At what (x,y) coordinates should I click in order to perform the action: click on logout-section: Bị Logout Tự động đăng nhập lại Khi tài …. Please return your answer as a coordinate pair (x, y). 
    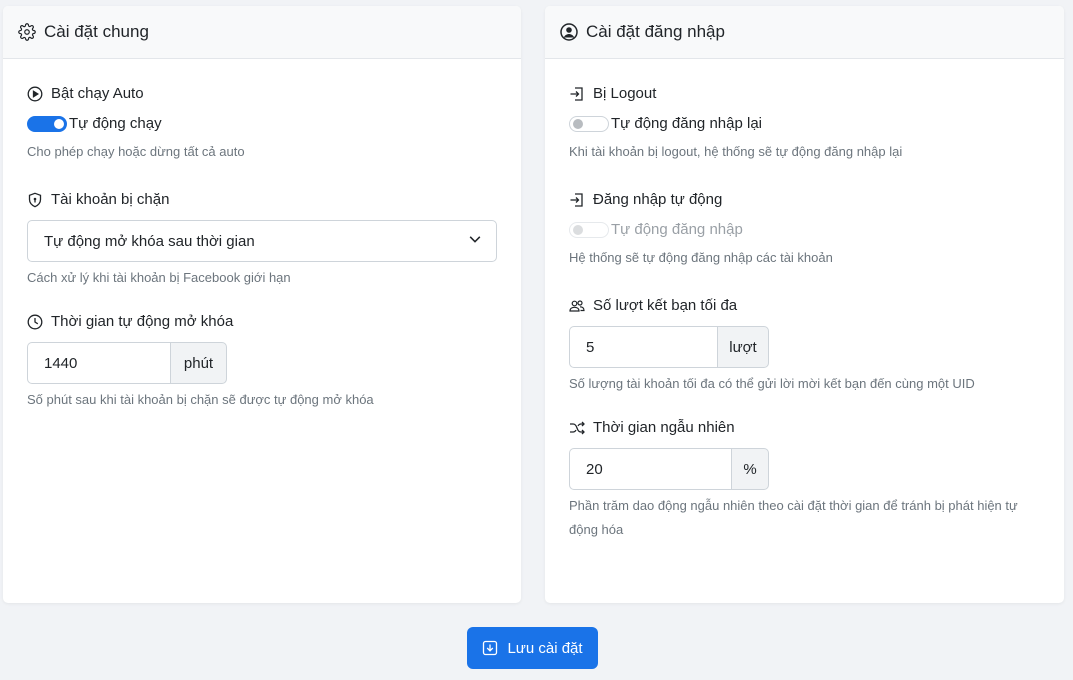
    Looking at the image, I should click on (804, 124).